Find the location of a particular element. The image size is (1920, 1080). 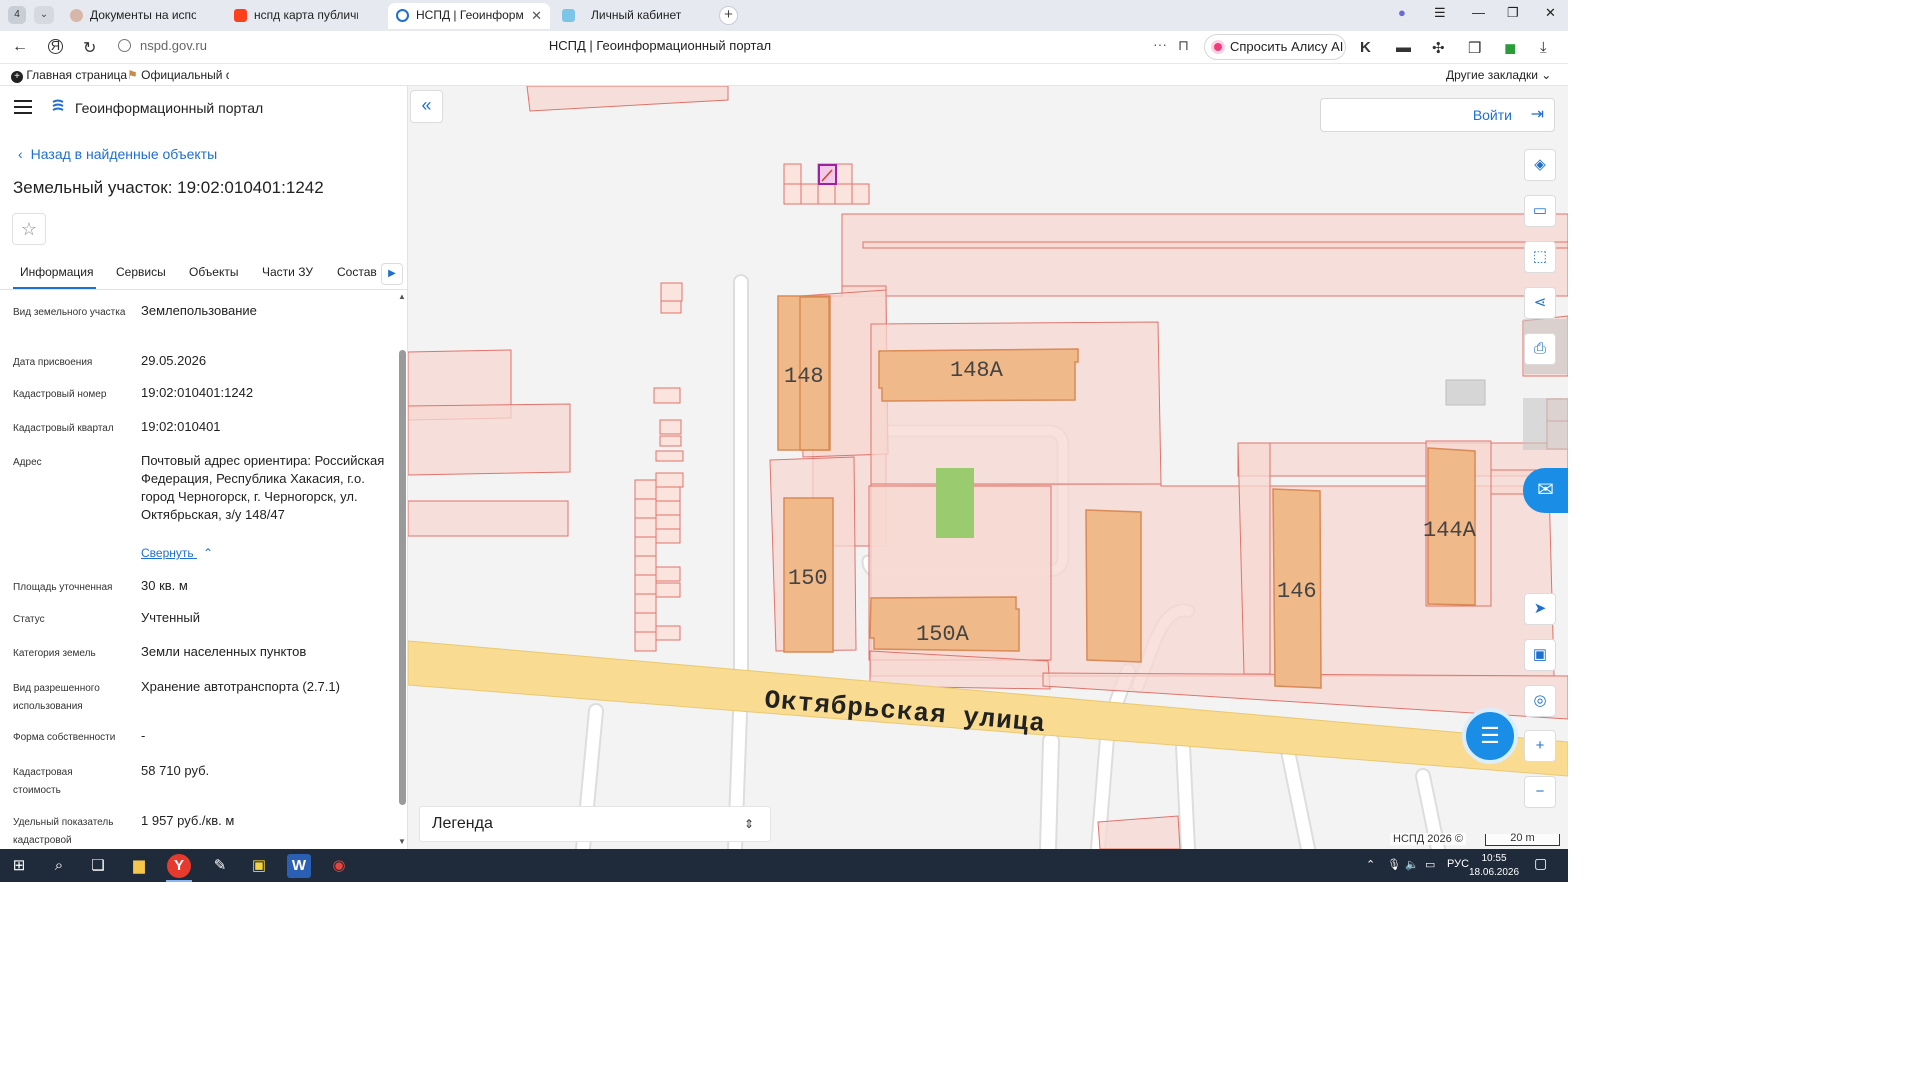

tabs-next-arrow-icon: ▶ is located at coordinates (392, 274).